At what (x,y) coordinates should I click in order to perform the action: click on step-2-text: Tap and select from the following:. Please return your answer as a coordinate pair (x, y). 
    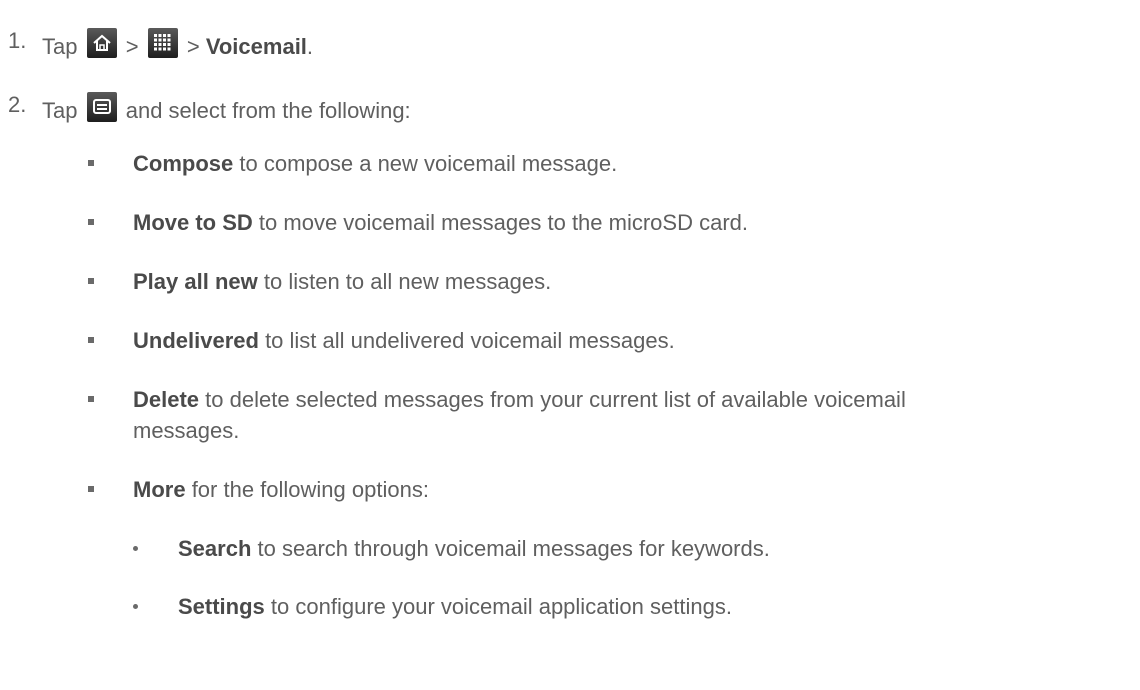
    Looking at the image, I should click on (226, 108).